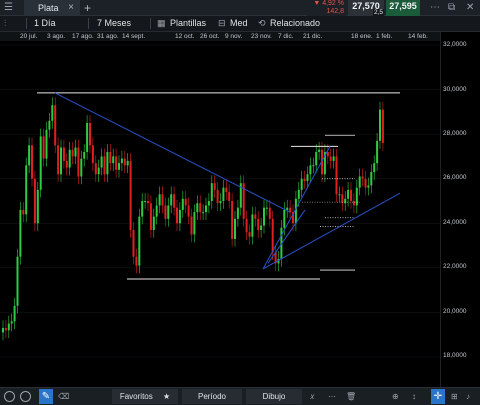  Describe the element at coordinates (8, 8) in the screenshot. I see `menu-icon: ☰` at that location.